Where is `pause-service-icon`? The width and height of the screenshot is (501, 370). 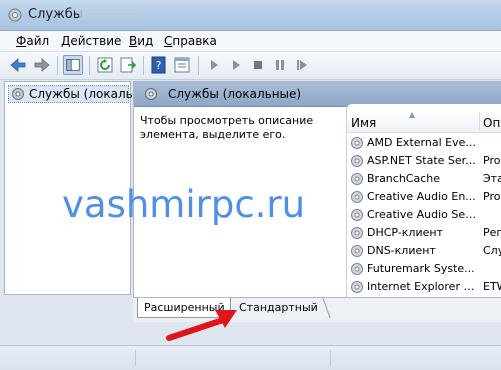
pause-service-icon is located at coordinates (280, 65).